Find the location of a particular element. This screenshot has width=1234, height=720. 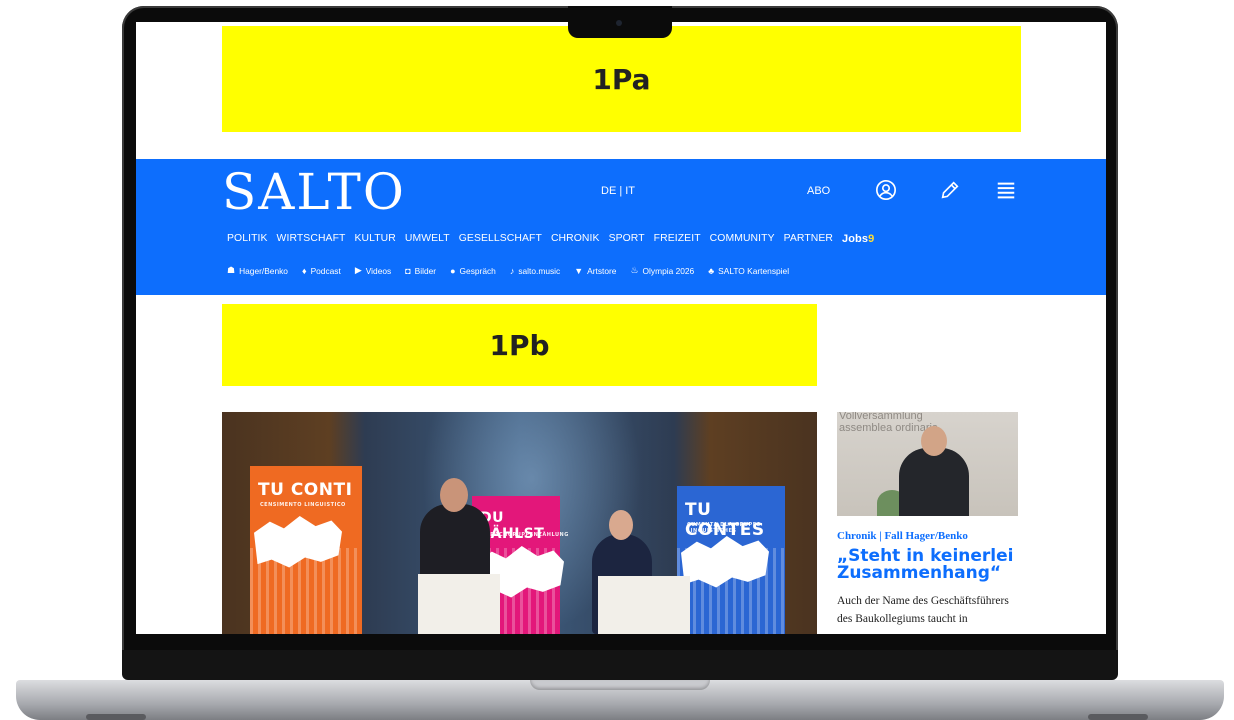

salto-logo: SALTO is located at coordinates (314, 192).